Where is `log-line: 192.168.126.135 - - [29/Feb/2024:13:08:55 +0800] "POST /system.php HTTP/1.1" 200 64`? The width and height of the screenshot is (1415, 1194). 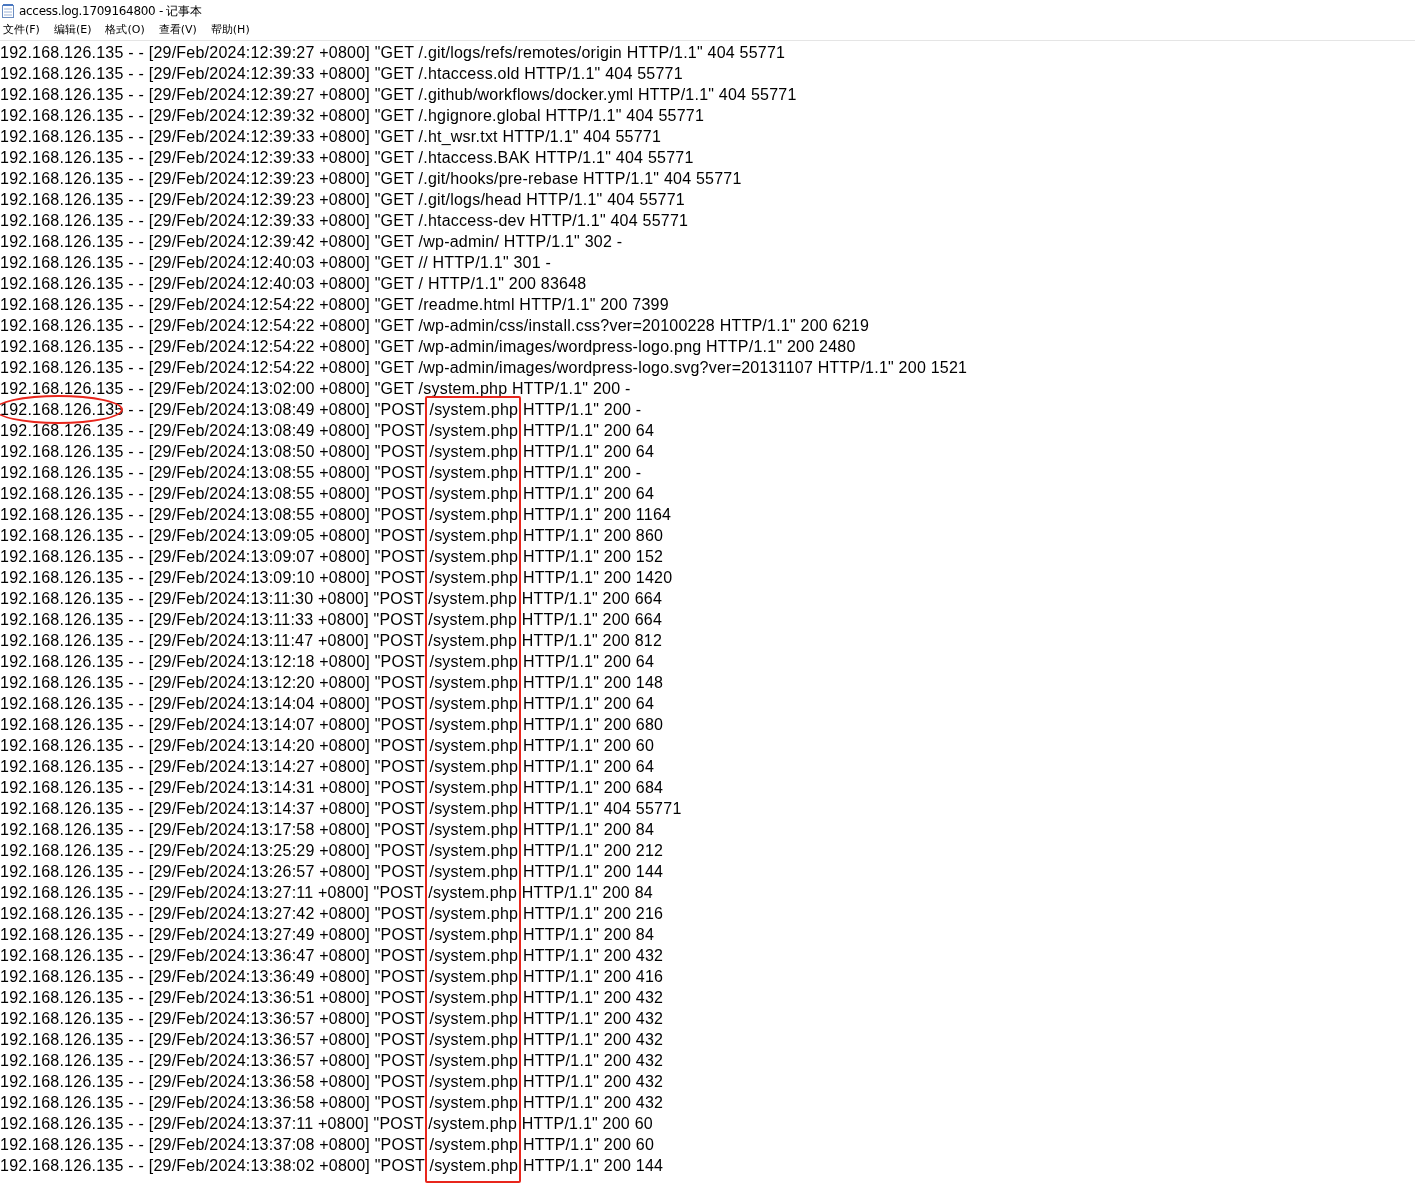 log-line: 192.168.126.135 - - [29/Feb/2024:13:08:55 +0800] "POST /system.php HTTP/1.1" 200 64 is located at coordinates (327, 494).